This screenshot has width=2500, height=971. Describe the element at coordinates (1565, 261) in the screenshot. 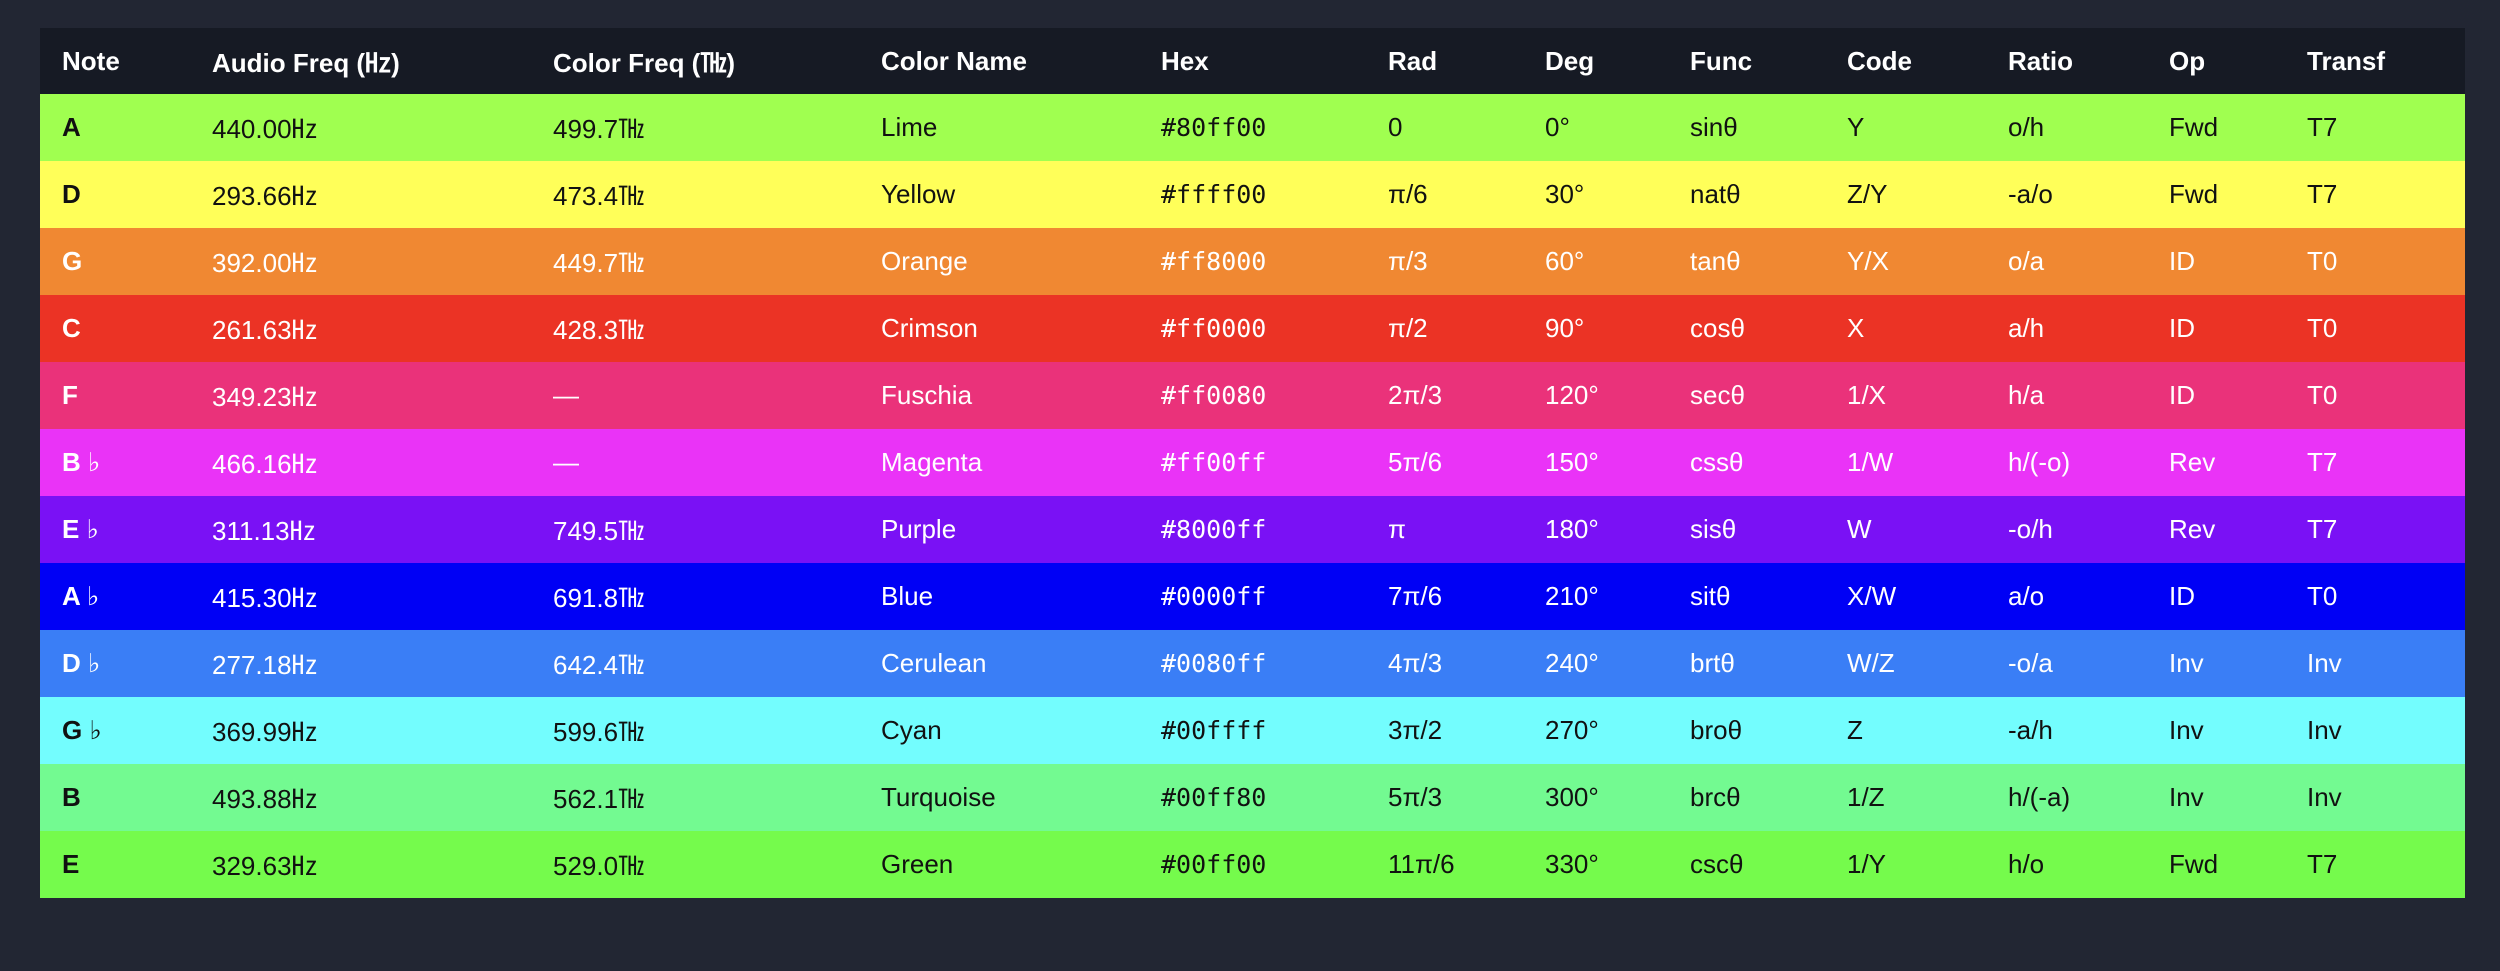

I see `cell-deg: 60°` at that location.